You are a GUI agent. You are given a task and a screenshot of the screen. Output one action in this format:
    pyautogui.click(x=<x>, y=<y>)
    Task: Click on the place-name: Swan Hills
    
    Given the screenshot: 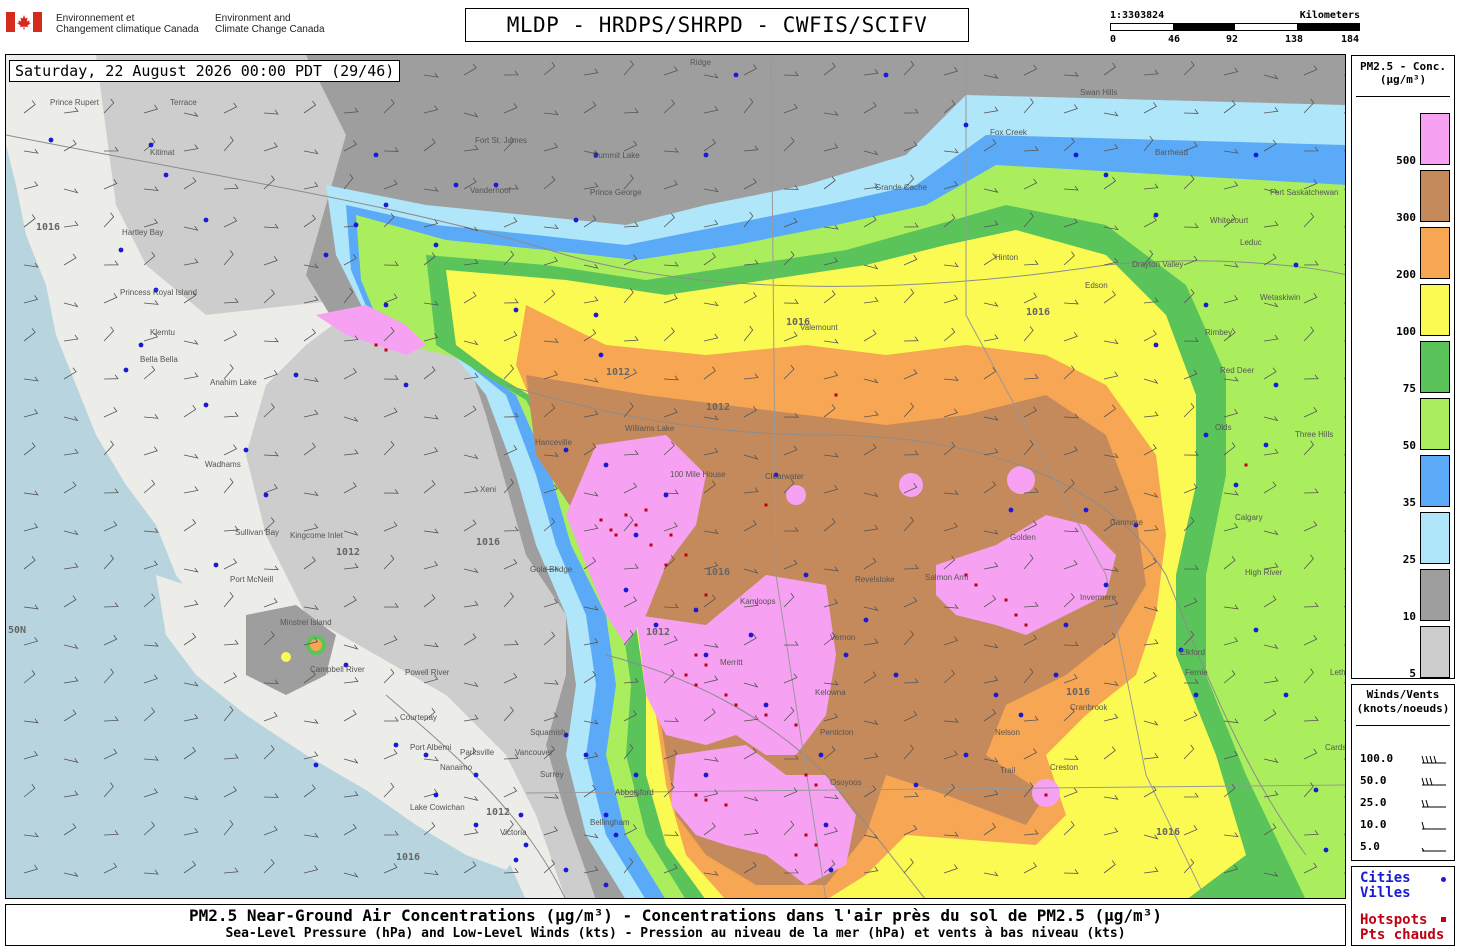 What is the action you would take?
    pyautogui.click(x=1098, y=92)
    